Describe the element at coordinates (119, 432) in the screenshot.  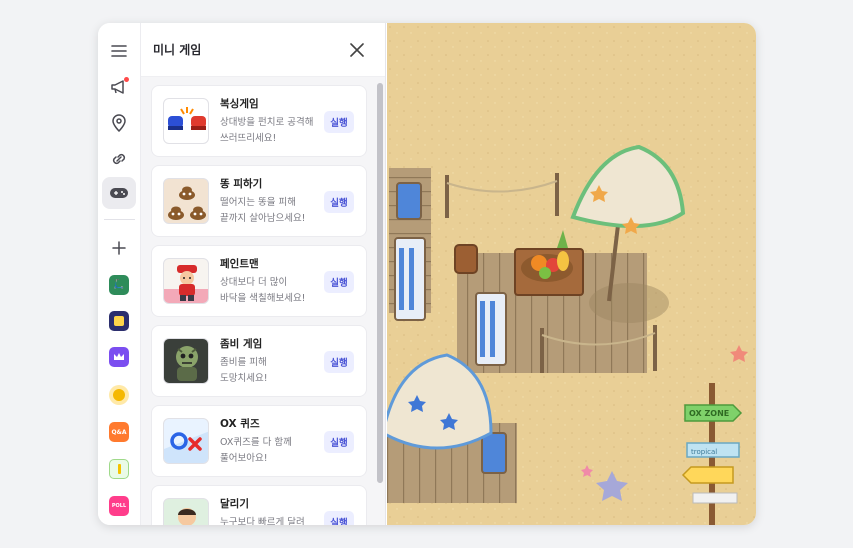
I see `app-qna-icon: Q&A` at that location.